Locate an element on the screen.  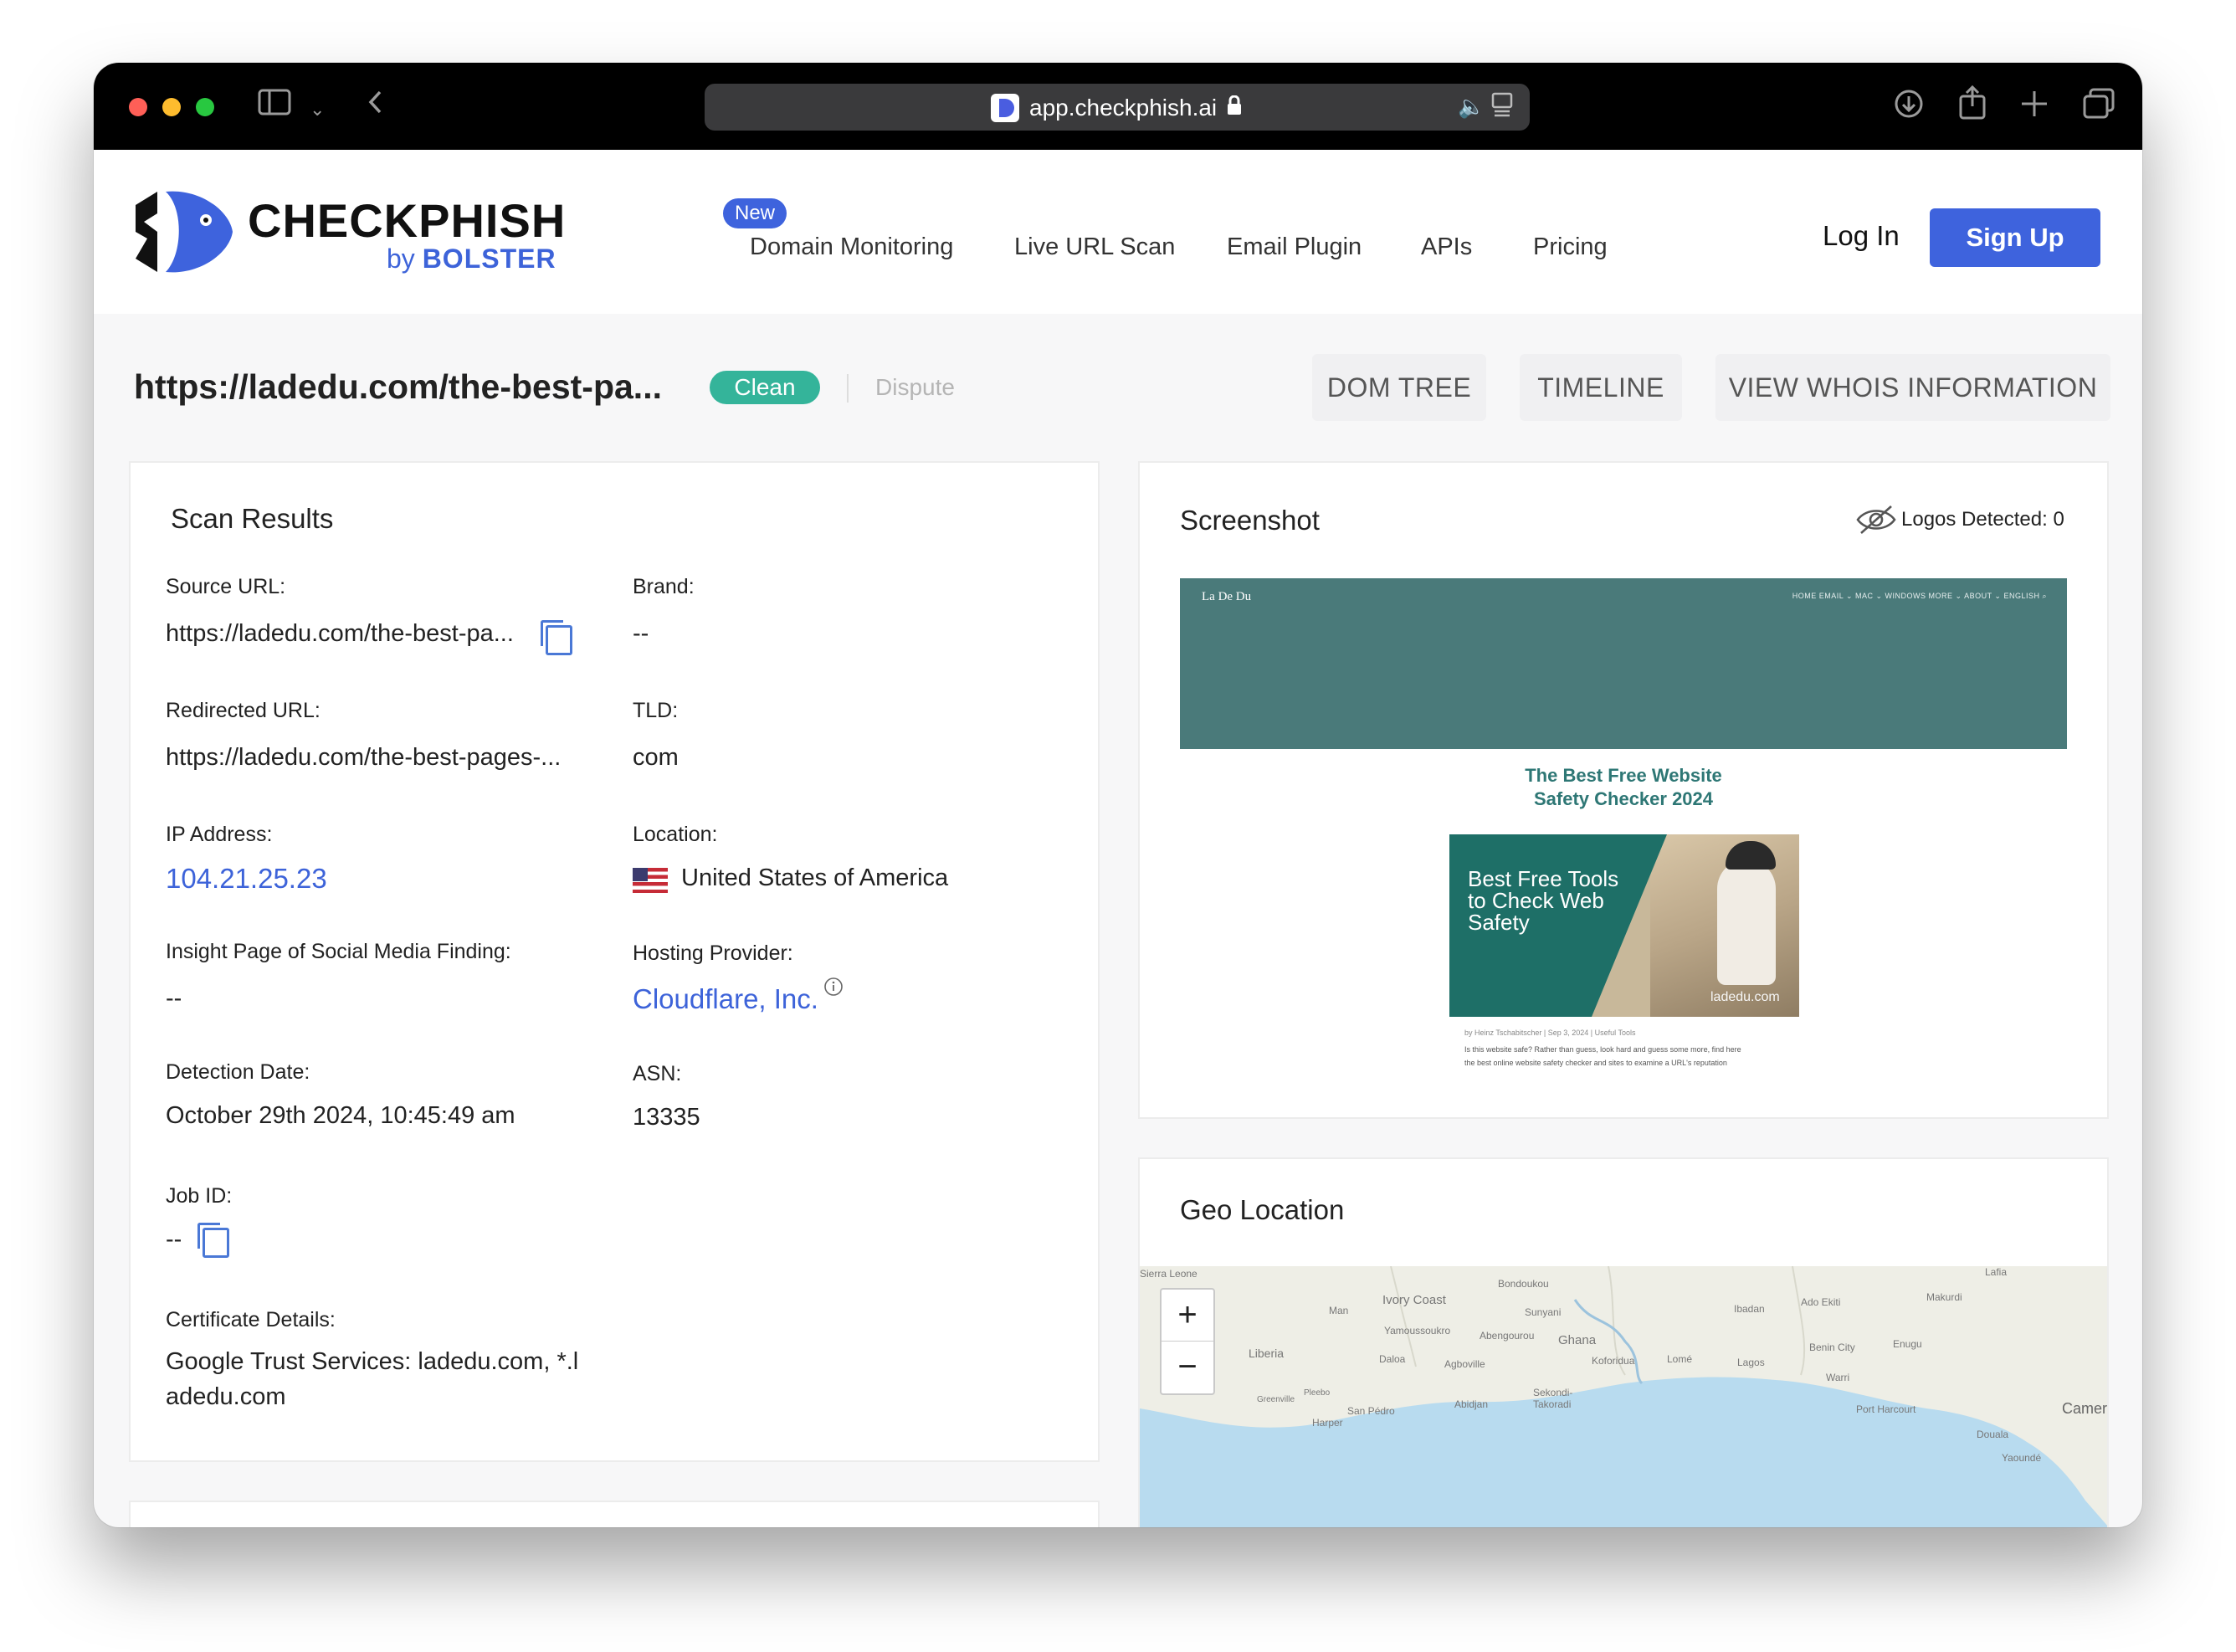
asn-label: ASN: is located at coordinates (657, 1073).